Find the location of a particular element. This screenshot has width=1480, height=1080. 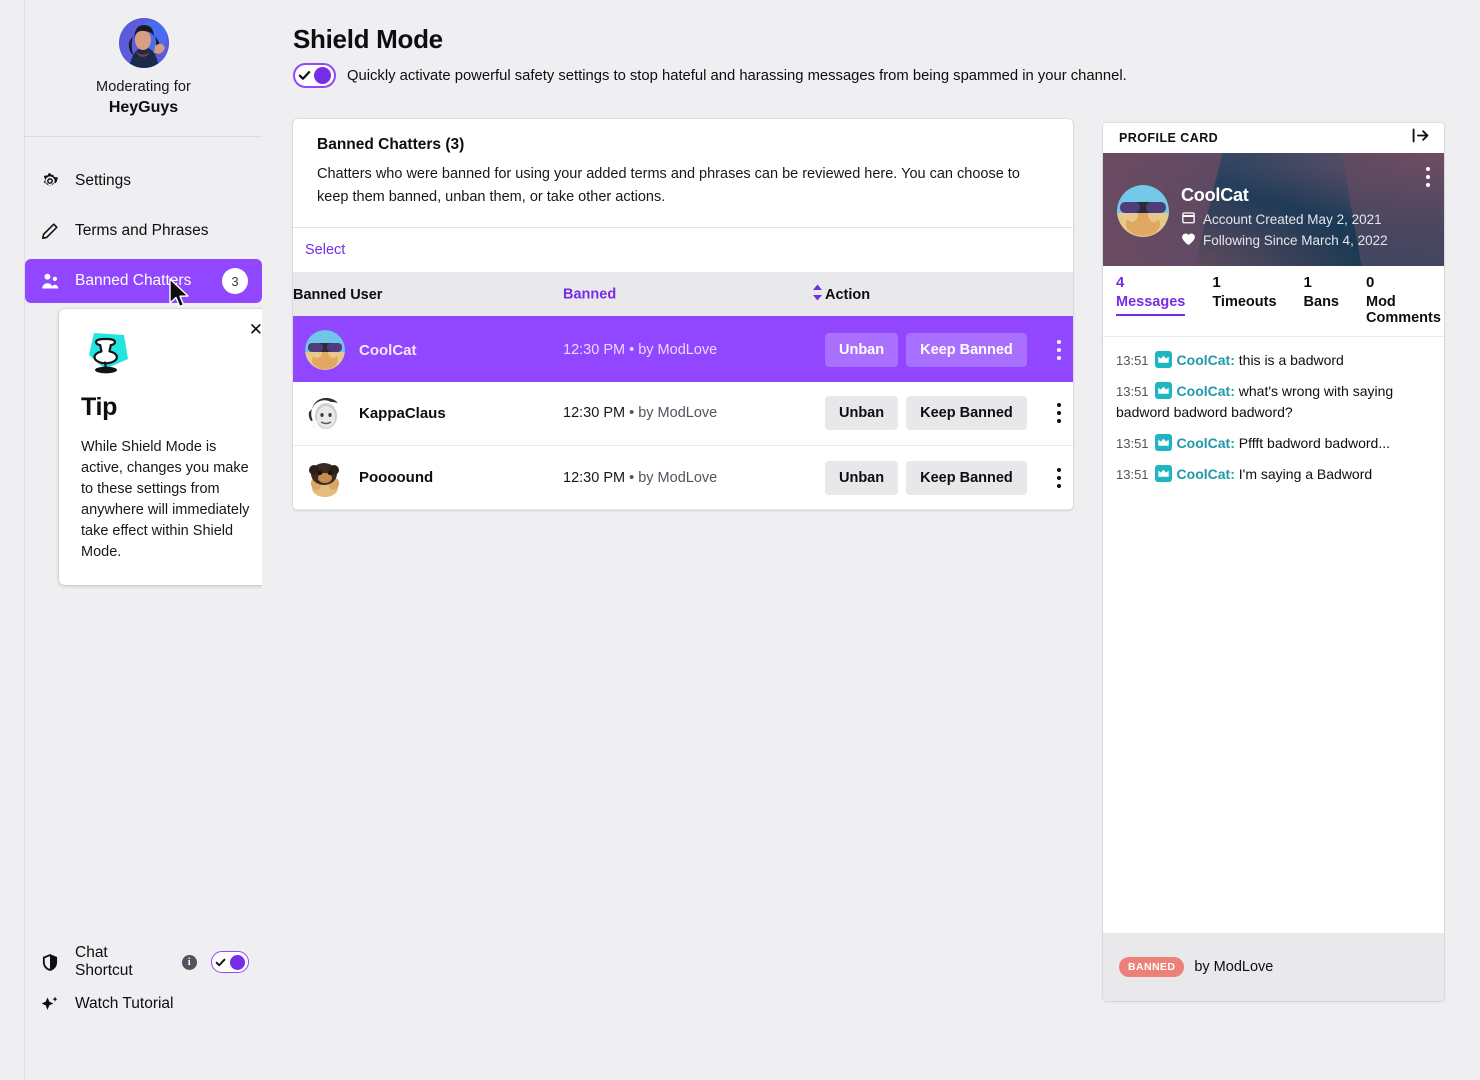

banned-chatters-title: Banned Chatters (3) is located at coordinates (391, 144).